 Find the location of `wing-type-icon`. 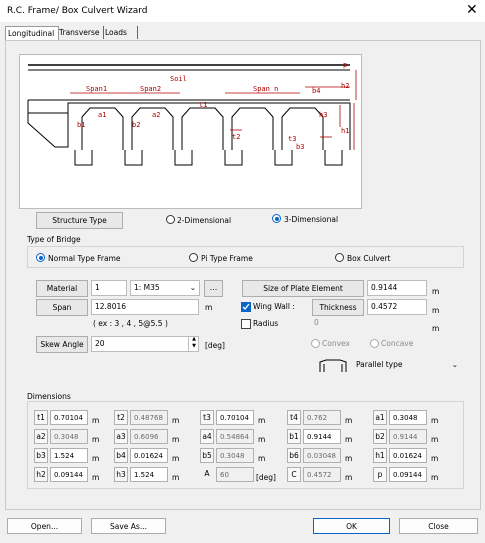

wing-type-icon is located at coordinates (333, 366).